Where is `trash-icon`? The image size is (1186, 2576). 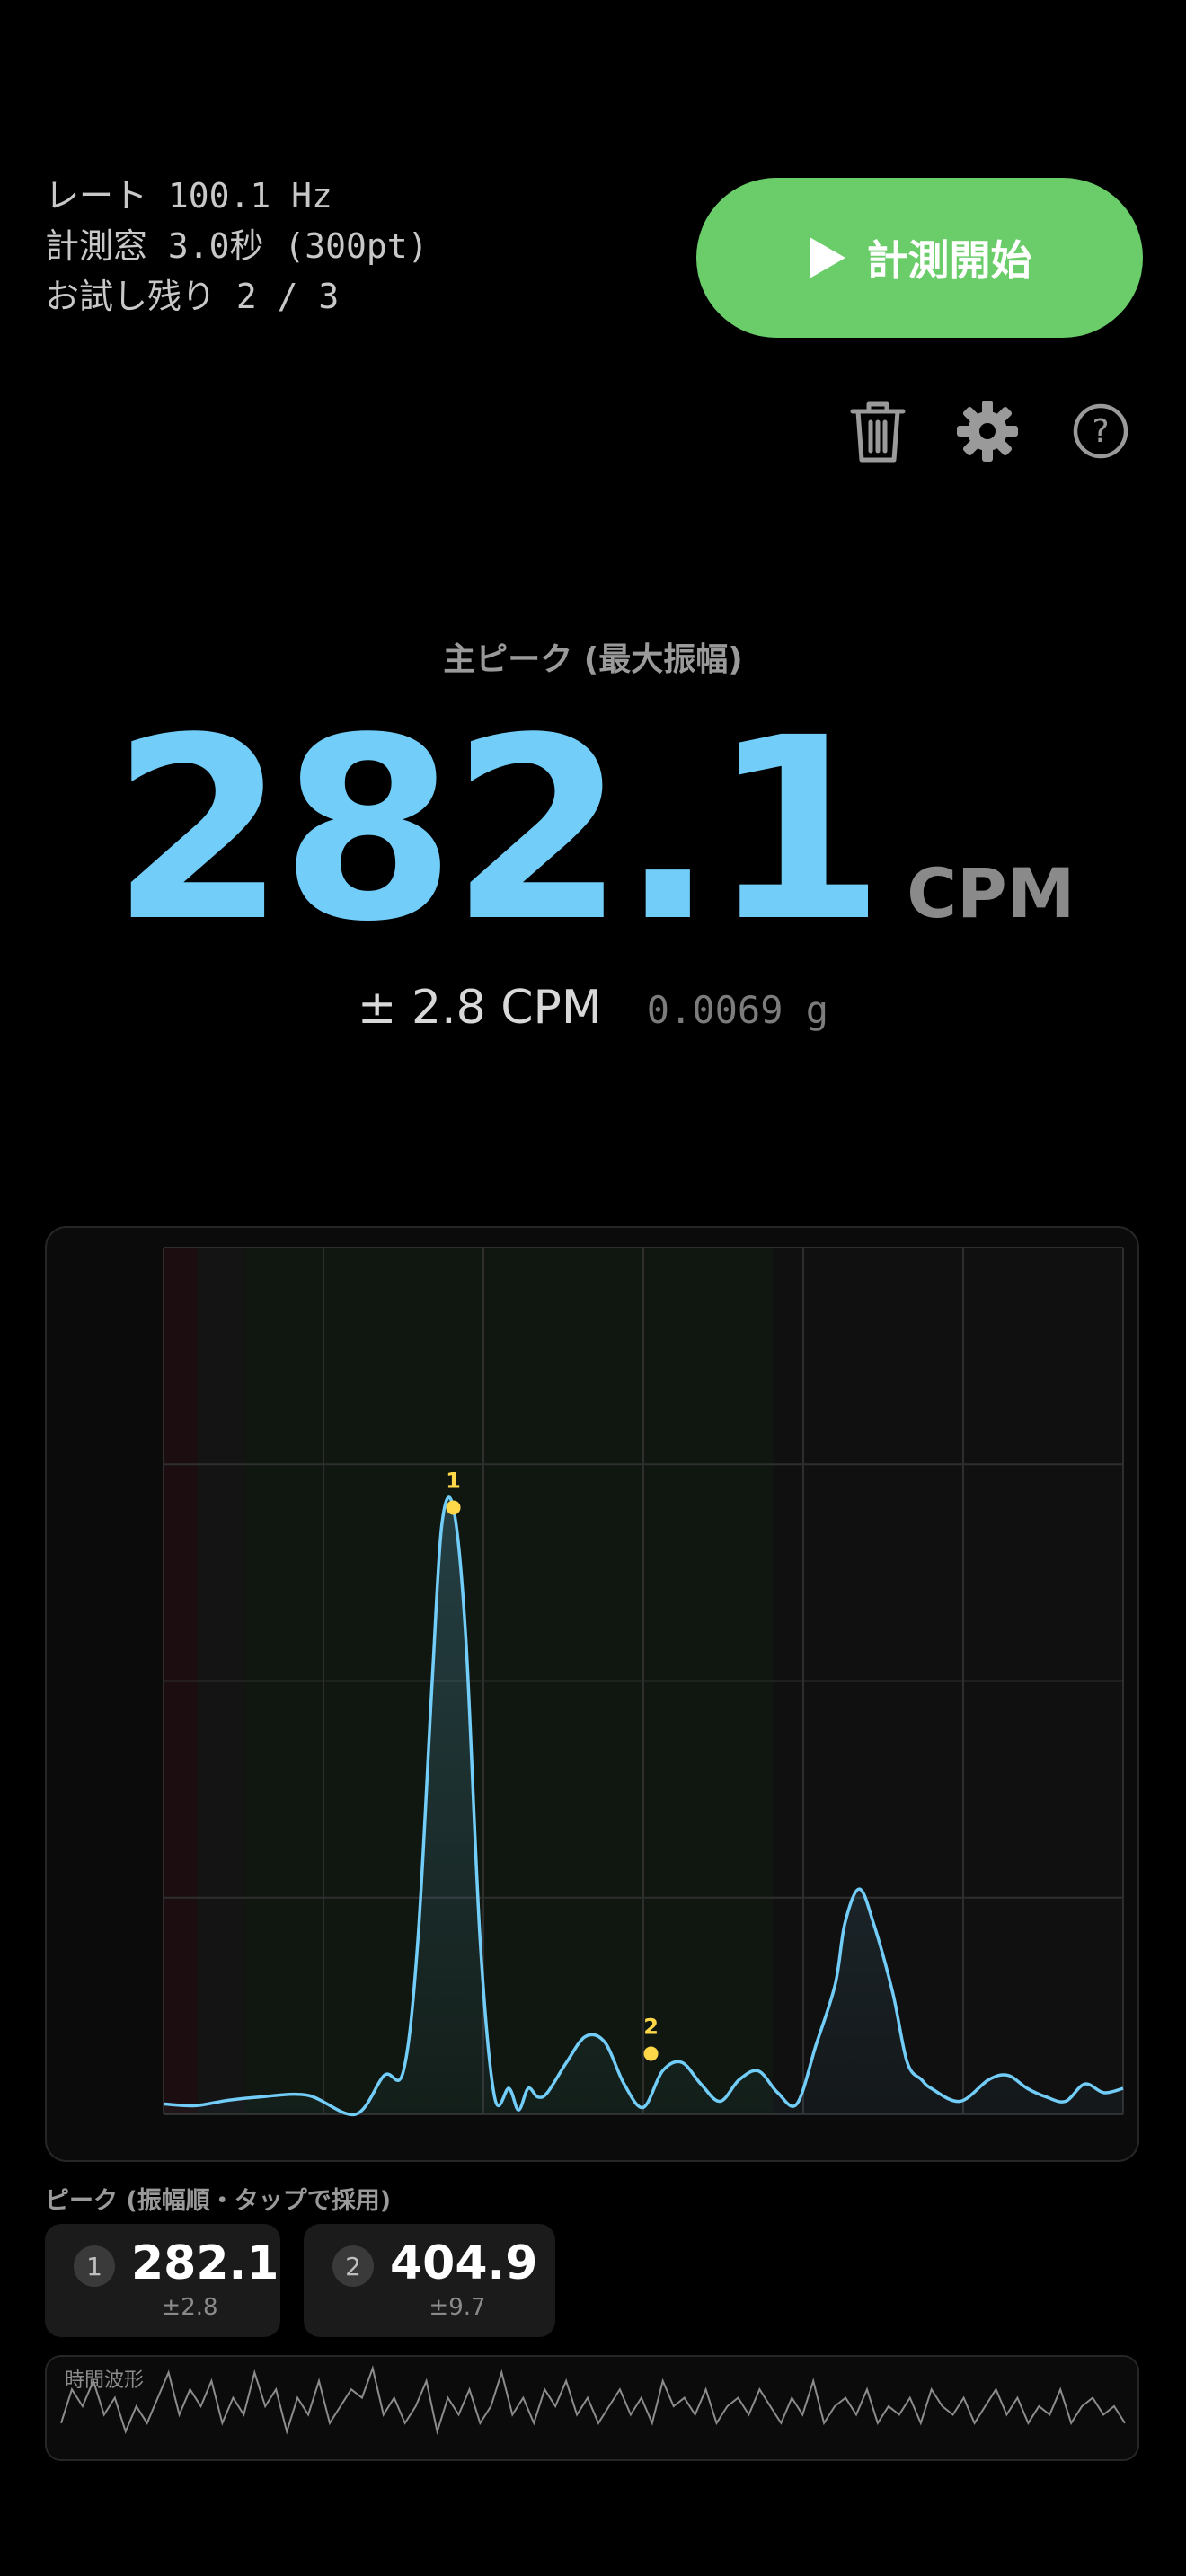 trash-icon is located at coordinates (878, 431).